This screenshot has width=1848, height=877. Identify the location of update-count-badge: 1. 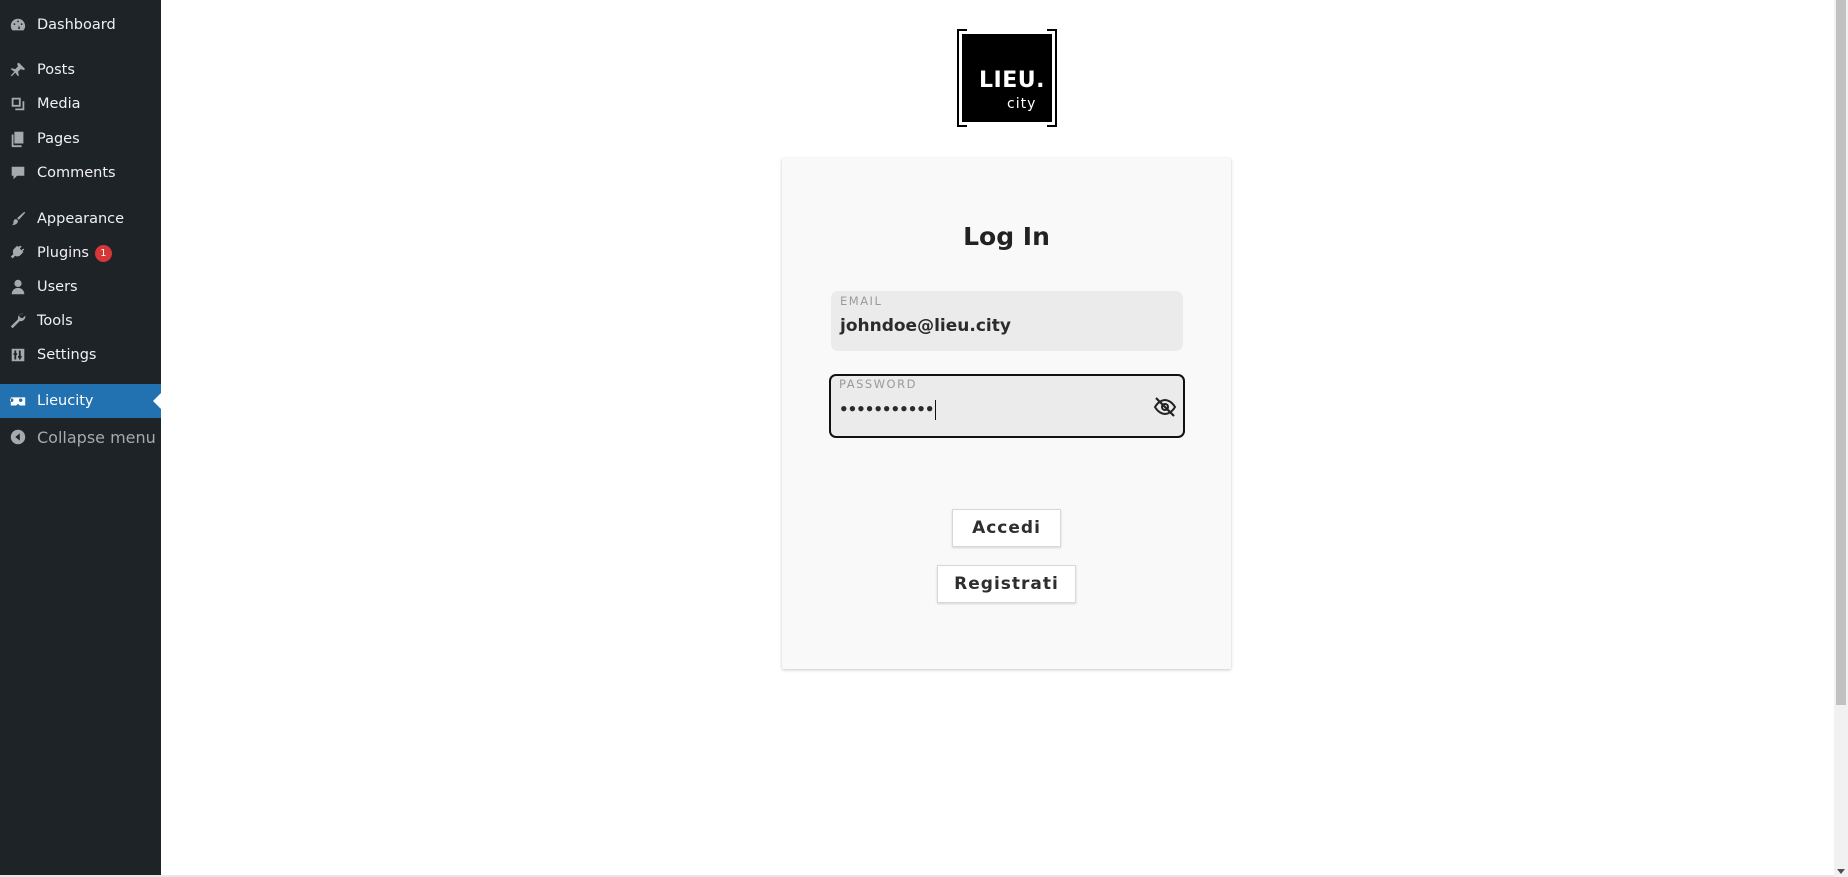
(103, 253).